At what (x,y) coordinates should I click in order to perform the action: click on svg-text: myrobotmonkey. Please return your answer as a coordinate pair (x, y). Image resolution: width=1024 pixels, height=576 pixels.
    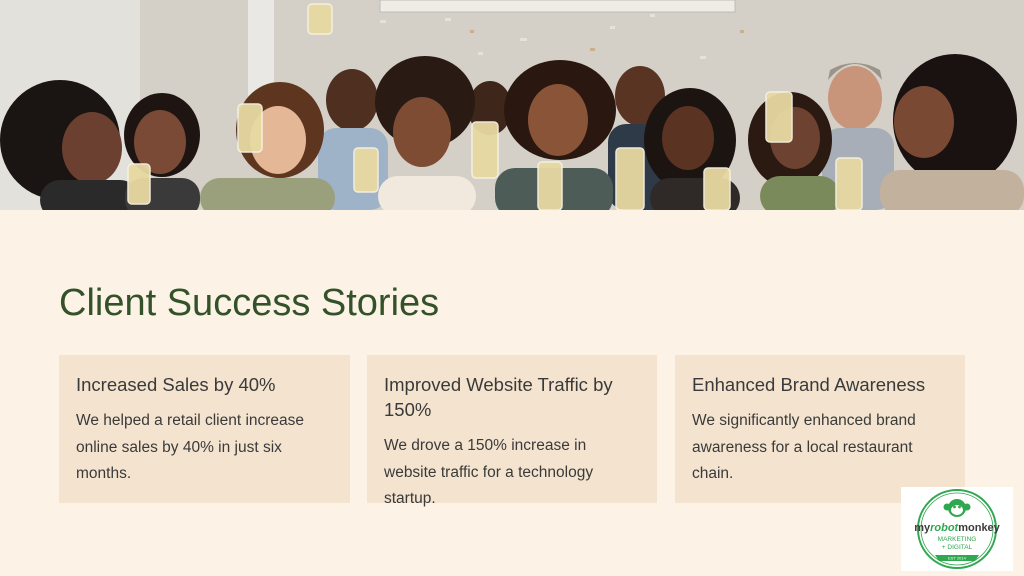
    Looking at the image, I should click on (957, 528).